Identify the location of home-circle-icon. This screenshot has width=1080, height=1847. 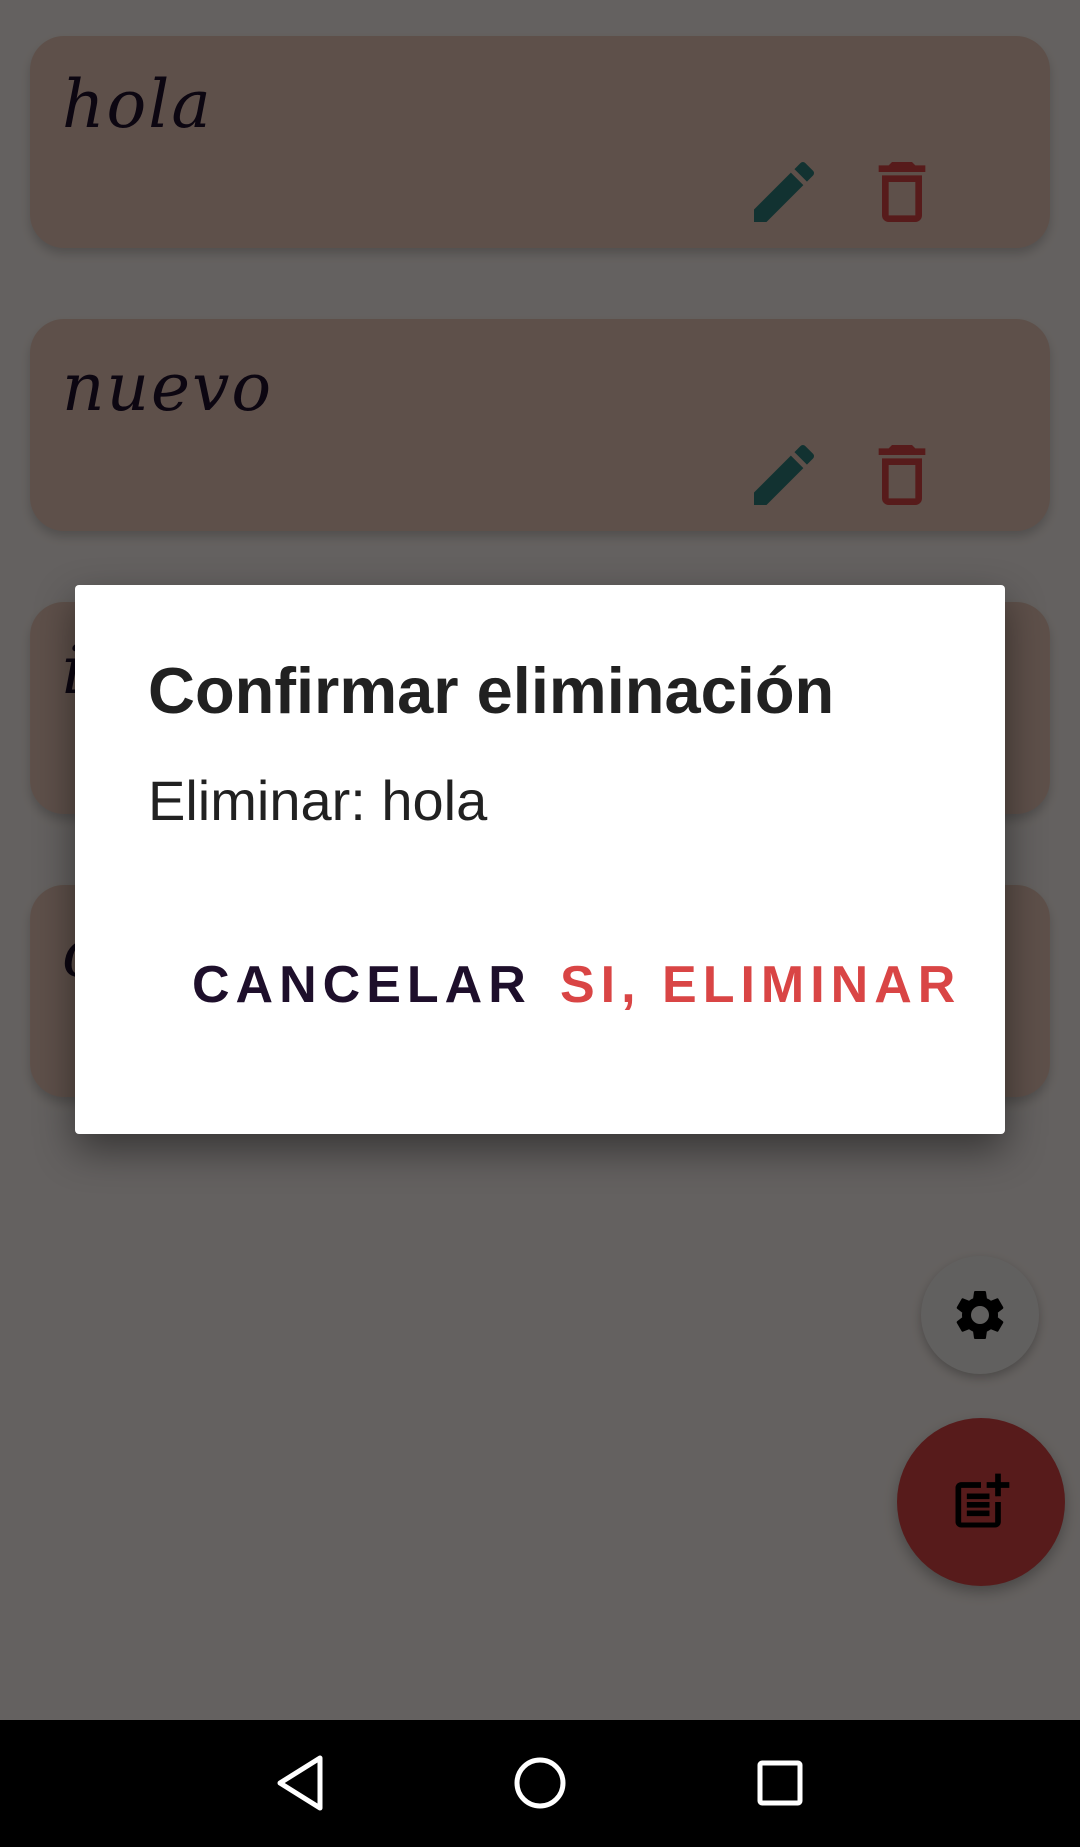
(540, 1783).